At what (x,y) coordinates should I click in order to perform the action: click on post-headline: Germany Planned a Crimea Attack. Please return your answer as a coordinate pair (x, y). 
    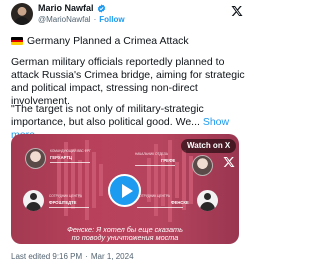
    Looking at the image, I should click on (100, 41).